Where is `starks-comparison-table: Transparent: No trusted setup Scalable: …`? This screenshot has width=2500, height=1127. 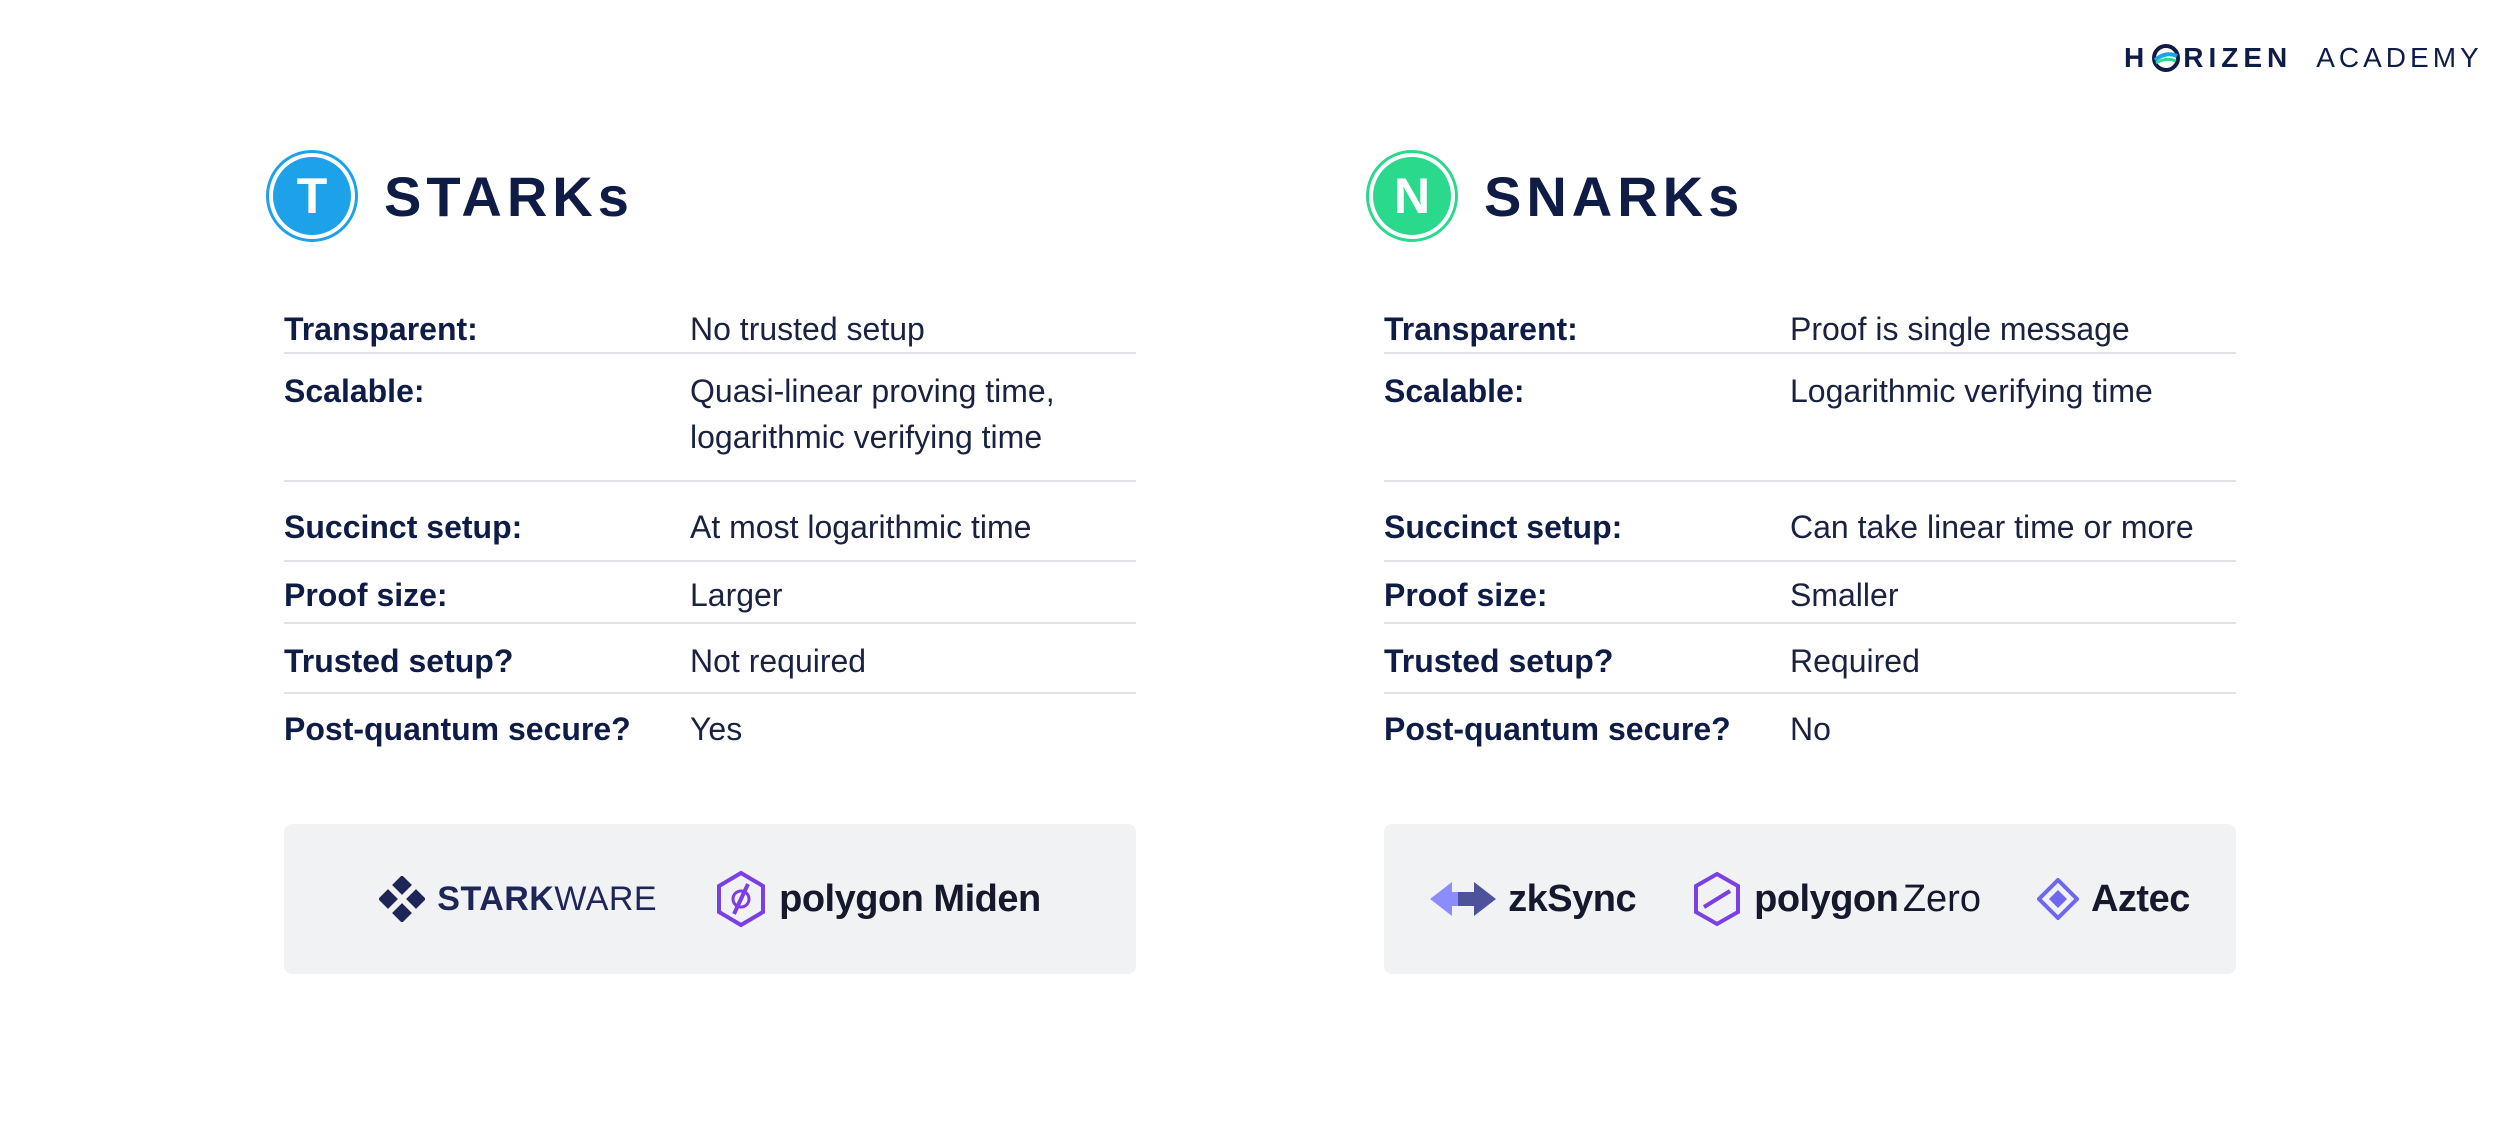
starks-comparison-table: Transparent: No trusted setup Scalable: … is located at coordinates (710, 532).